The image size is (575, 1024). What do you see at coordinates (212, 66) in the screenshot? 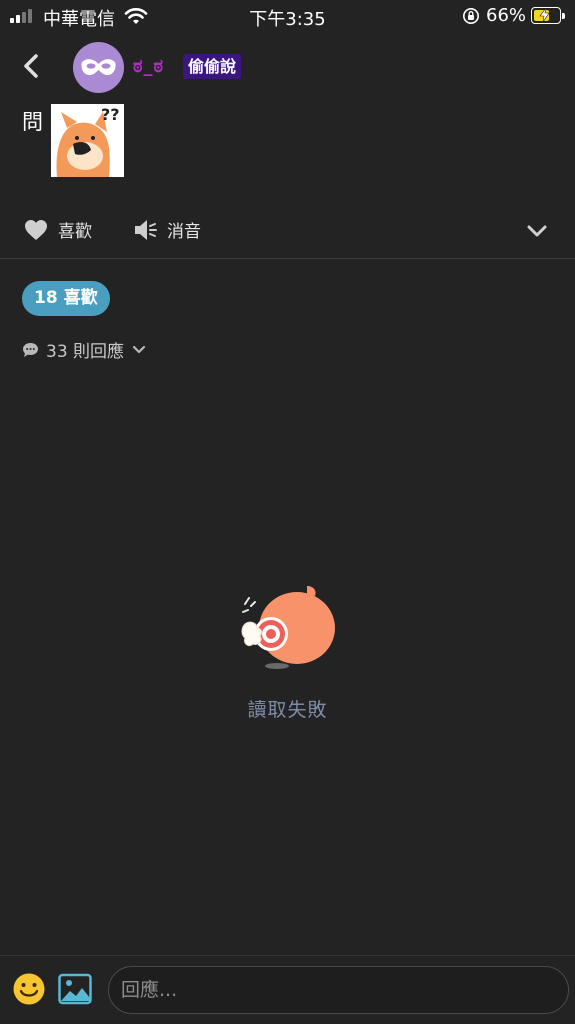
I see `anonymous-tag: 偷偷說` at bounding box center [212, 66].